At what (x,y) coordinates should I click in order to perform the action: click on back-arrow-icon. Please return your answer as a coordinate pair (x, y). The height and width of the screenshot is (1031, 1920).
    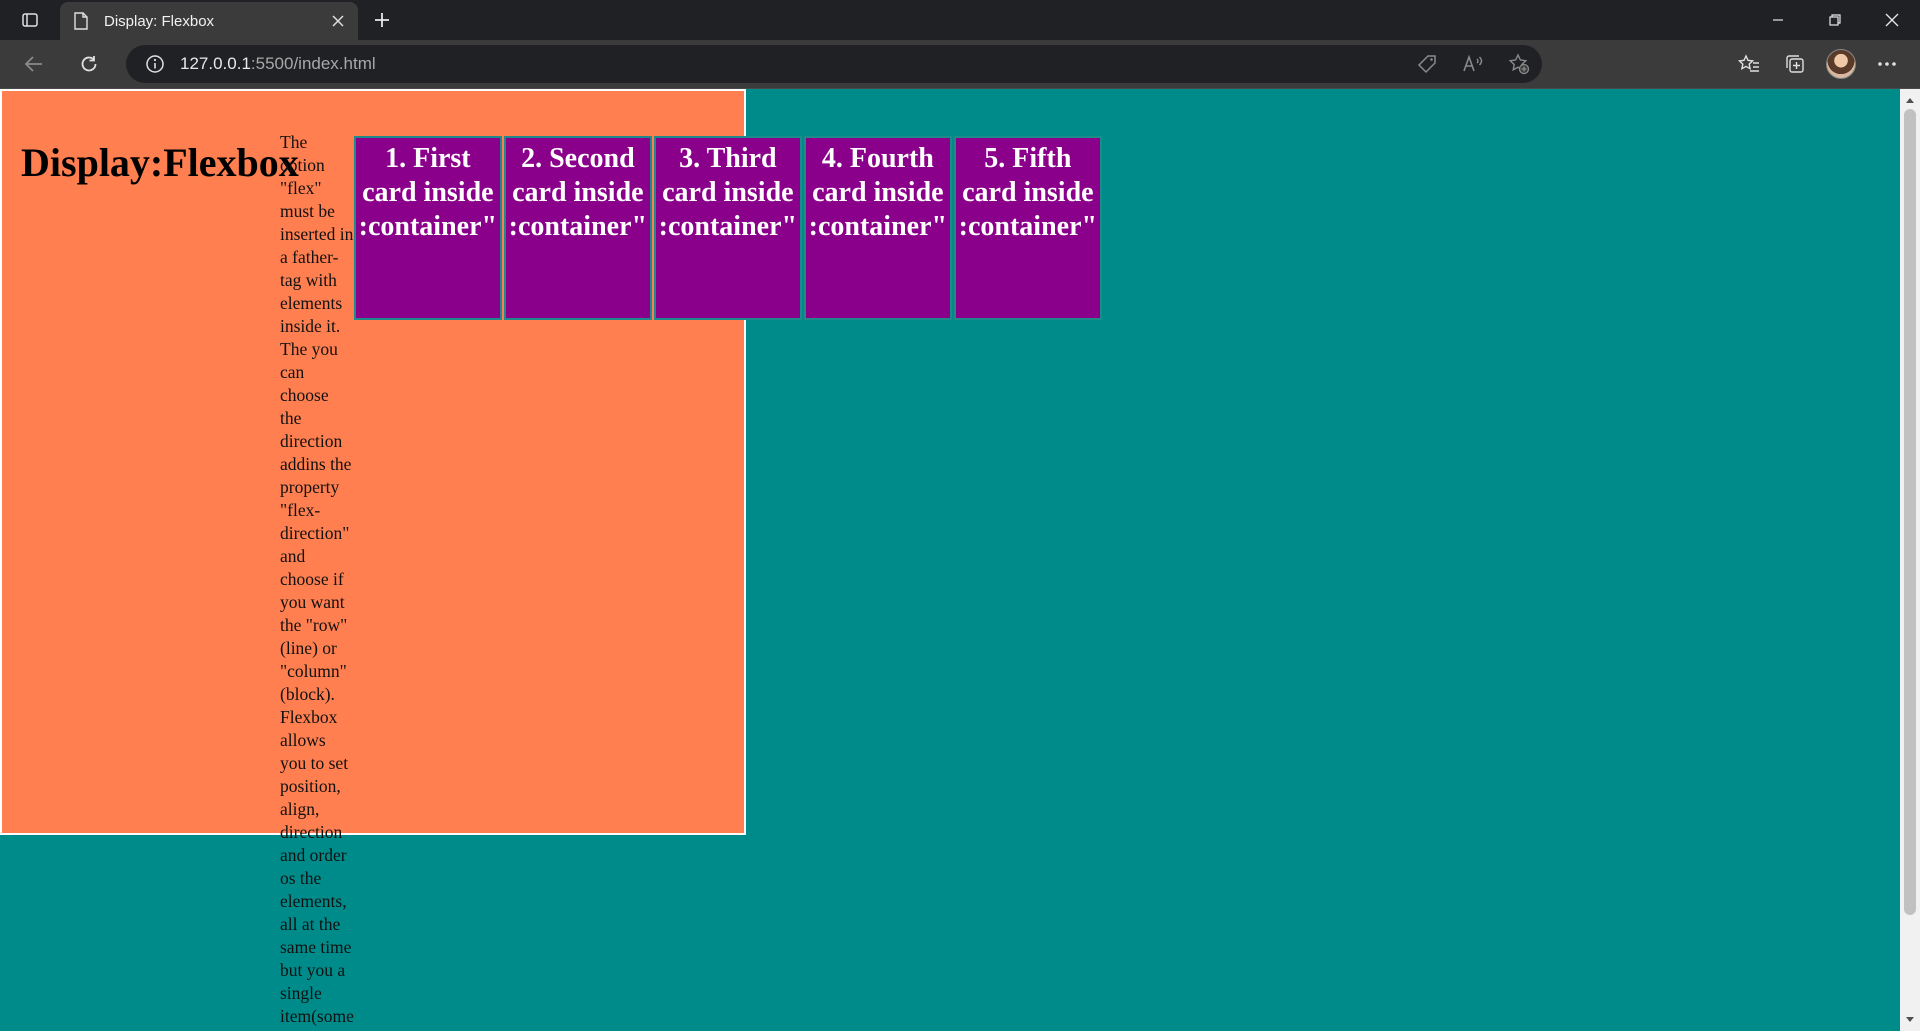
    Looking at the image, I should click on (34, 64).